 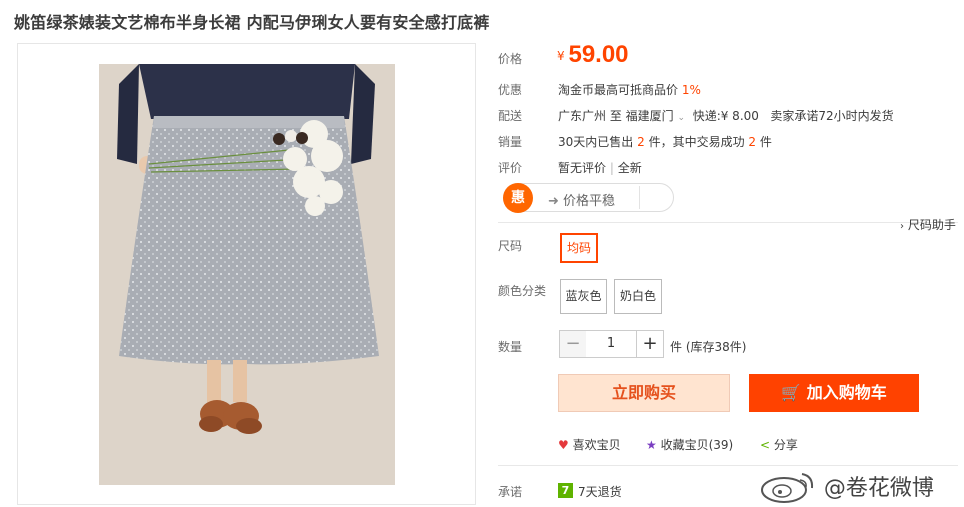 I want to click on size-option-one-size: 均码, so click(x=579, y=248).